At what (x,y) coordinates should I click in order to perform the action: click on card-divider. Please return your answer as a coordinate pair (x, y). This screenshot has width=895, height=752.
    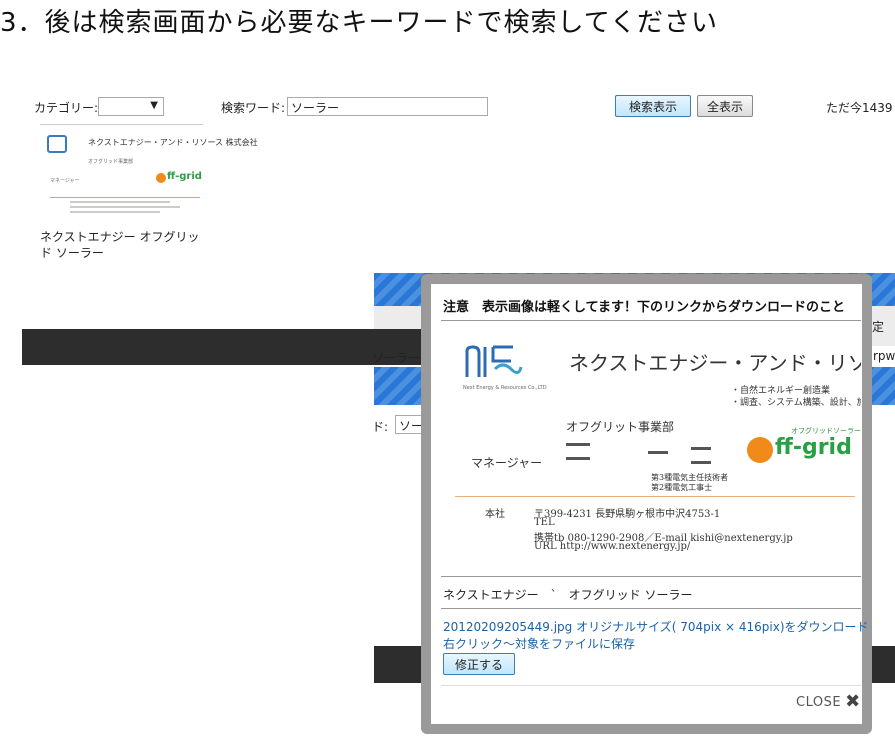
    Looking at the image, I should click on (655, 496).